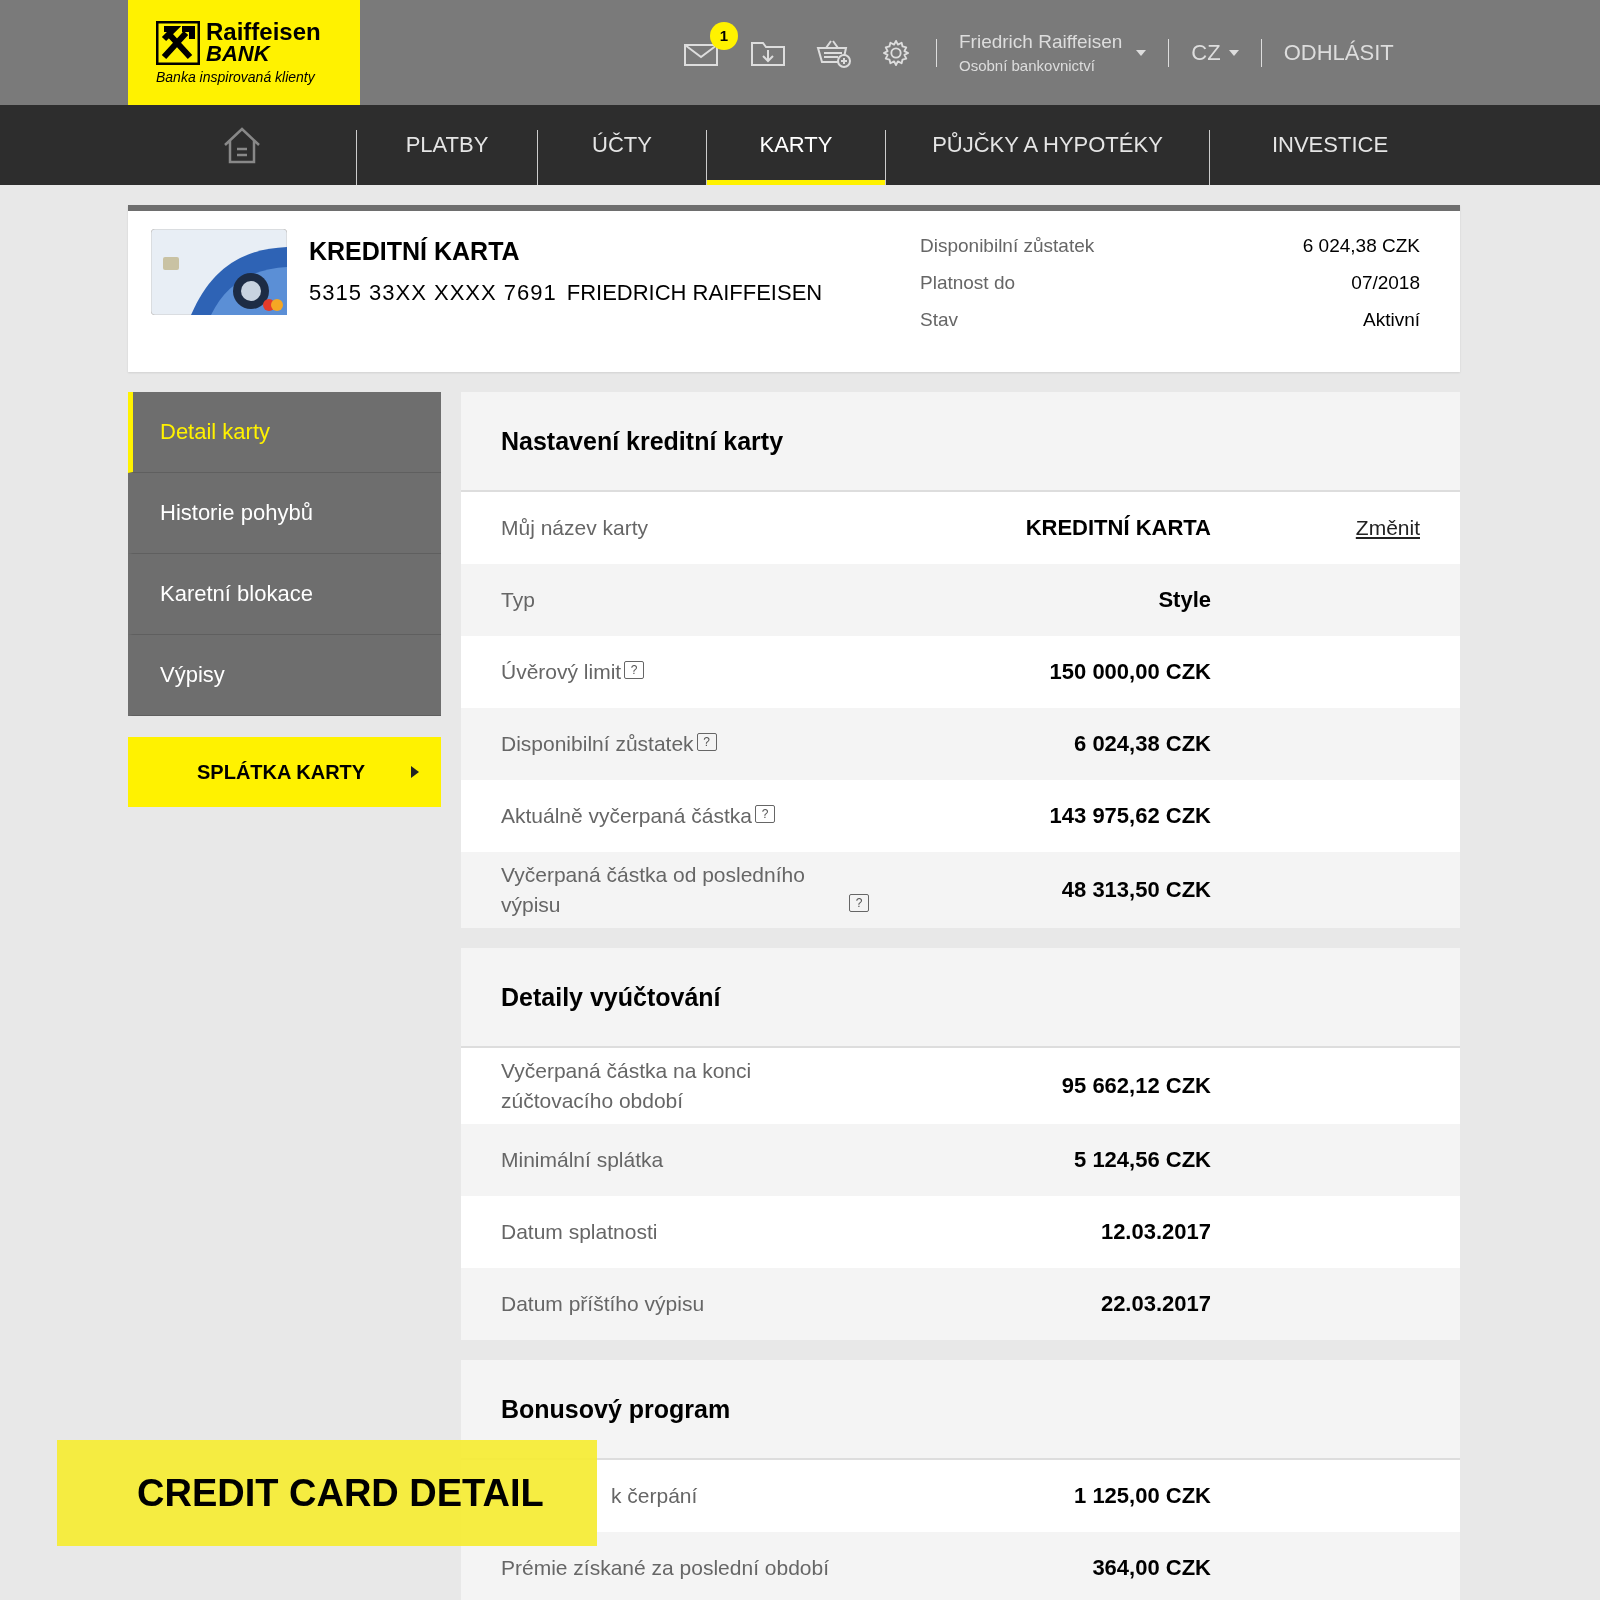 The image size is (1600, 1600). I want to click on caption-text: CREDIT CARD DETAIL, so click(340, 1493).